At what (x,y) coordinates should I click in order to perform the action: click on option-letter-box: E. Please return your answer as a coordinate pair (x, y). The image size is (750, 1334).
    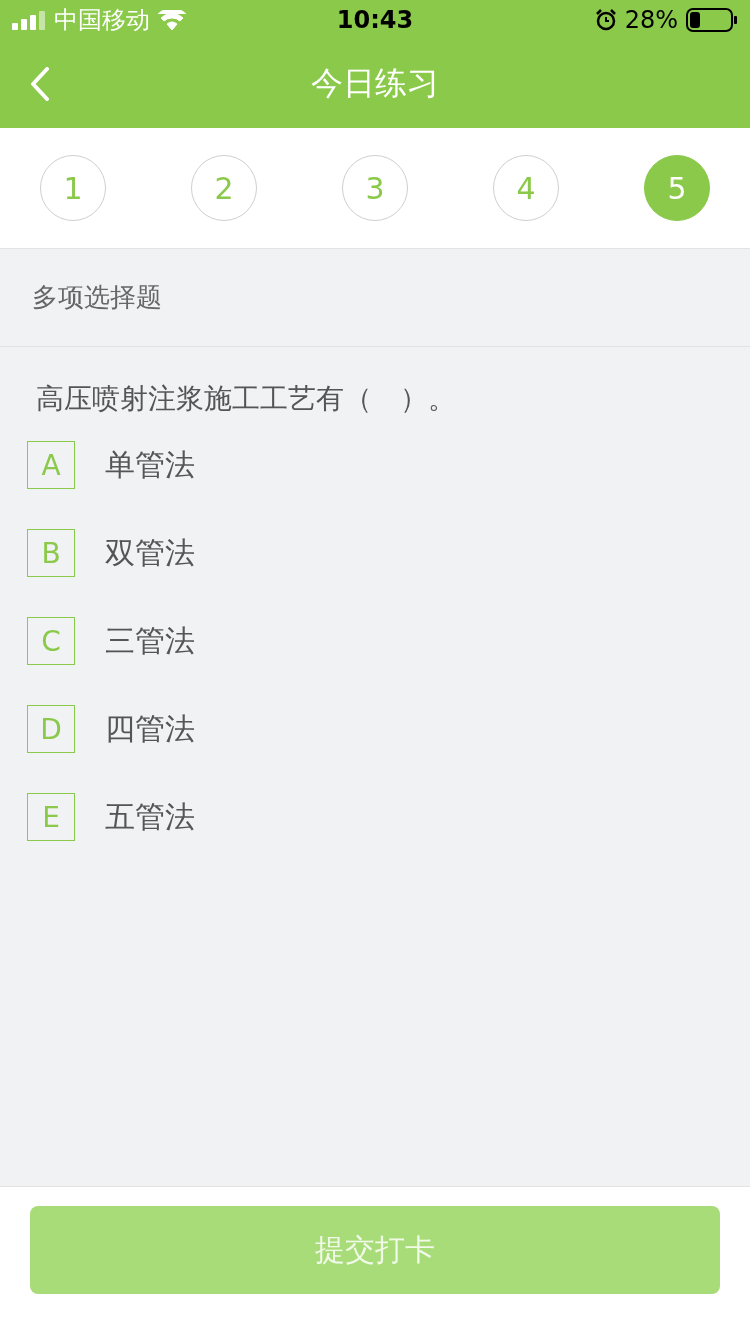
    Looking at the image, I should click on (51, 817).